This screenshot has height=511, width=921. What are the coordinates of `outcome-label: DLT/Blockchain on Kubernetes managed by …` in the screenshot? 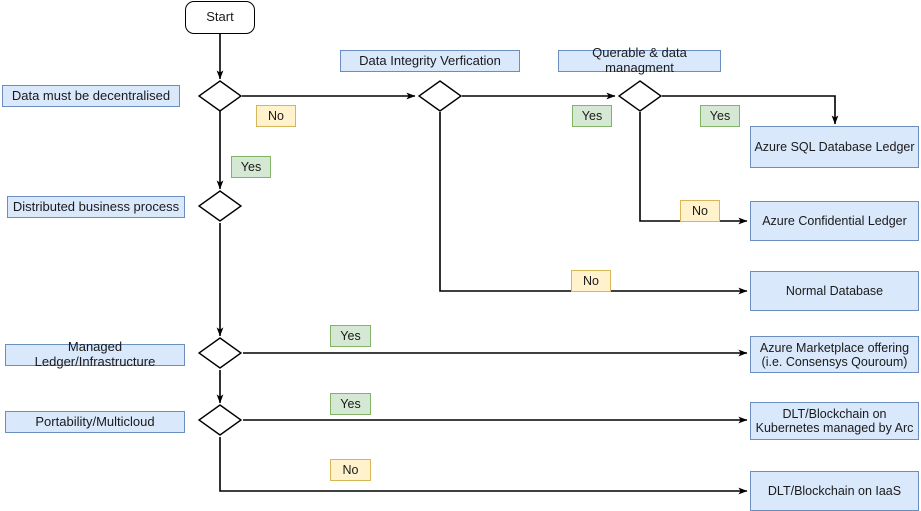 It's located at (834, 421).